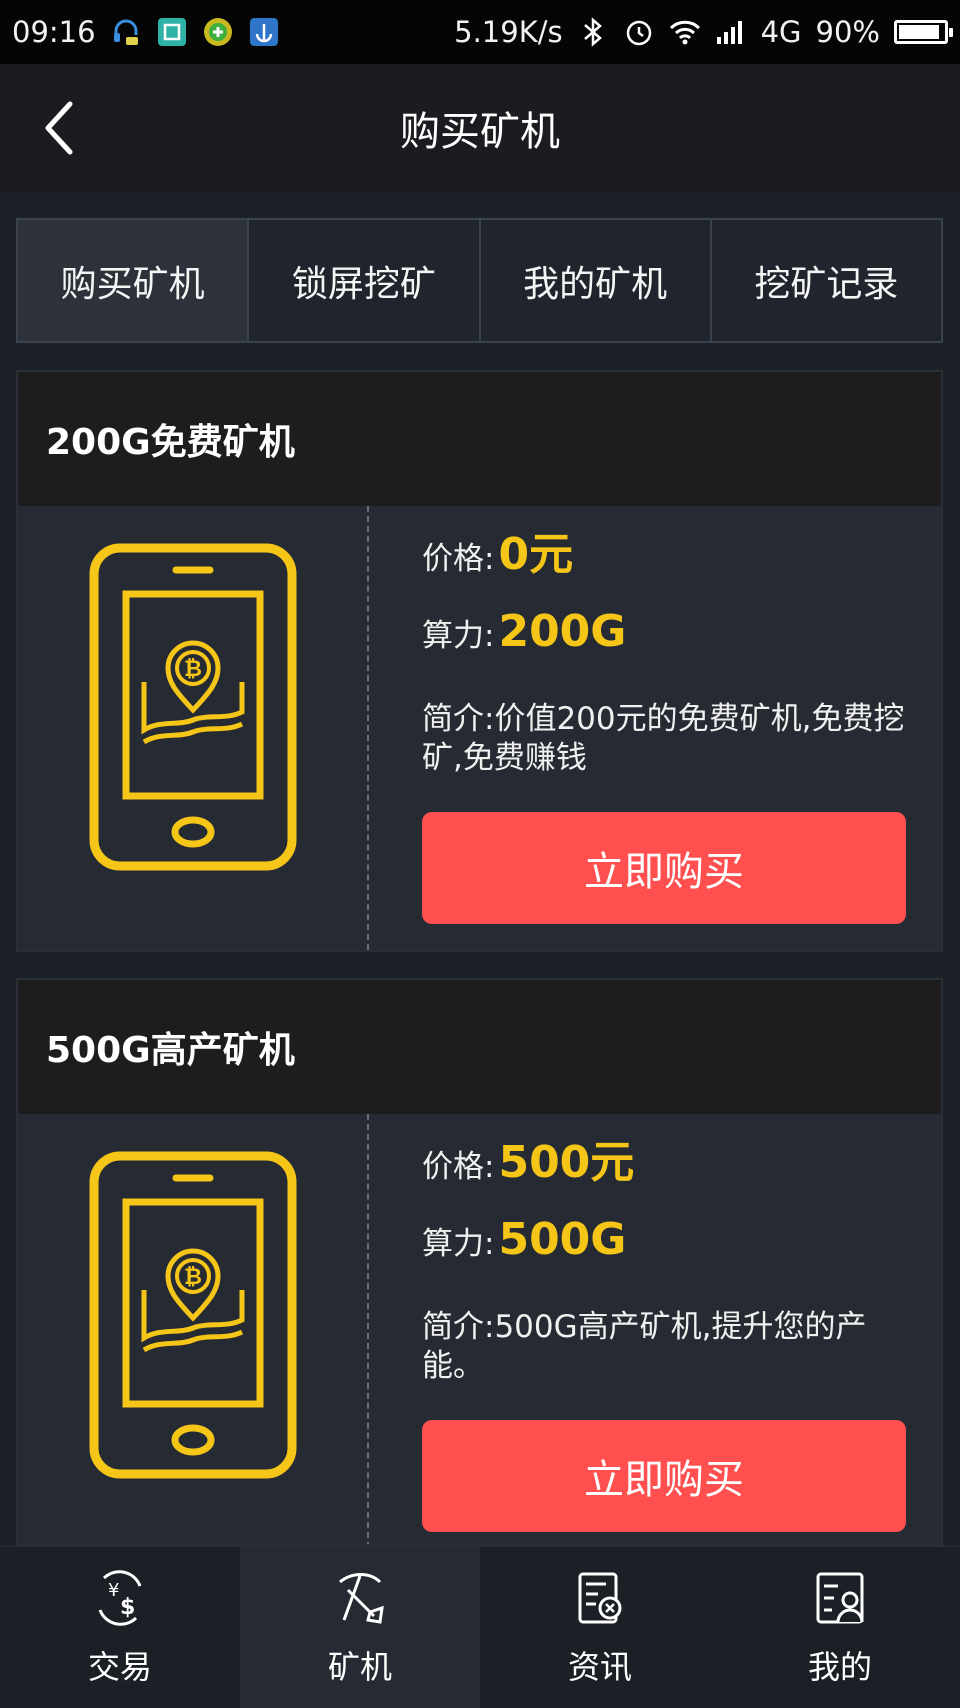  I want to click on product-description: 简介:价值200元的免费矿机,免费挖矿,免费赚钱, so click(663, 738).